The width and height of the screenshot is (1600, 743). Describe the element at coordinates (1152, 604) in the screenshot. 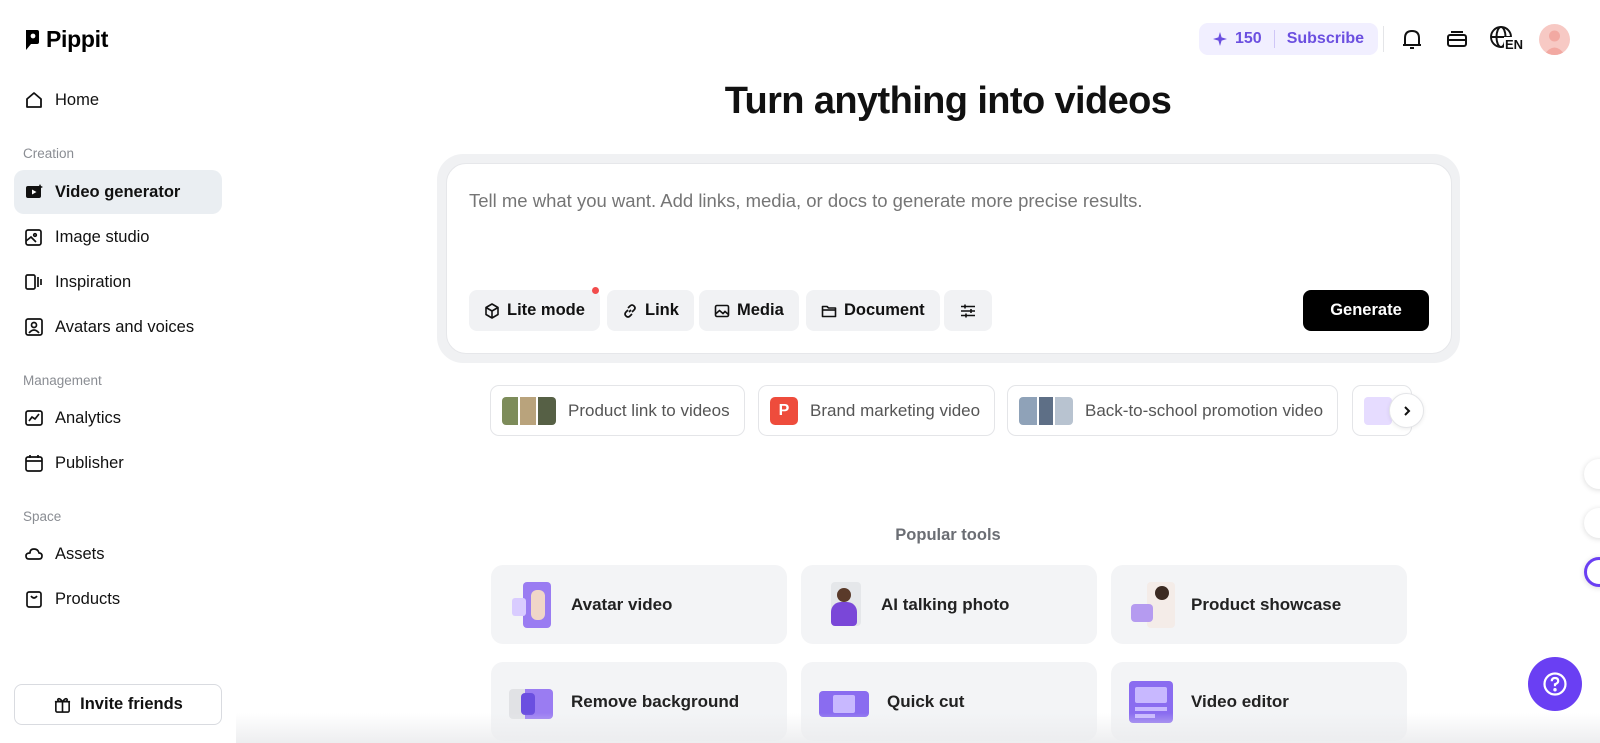

I see `product-showcase-thumbnail` at that location.